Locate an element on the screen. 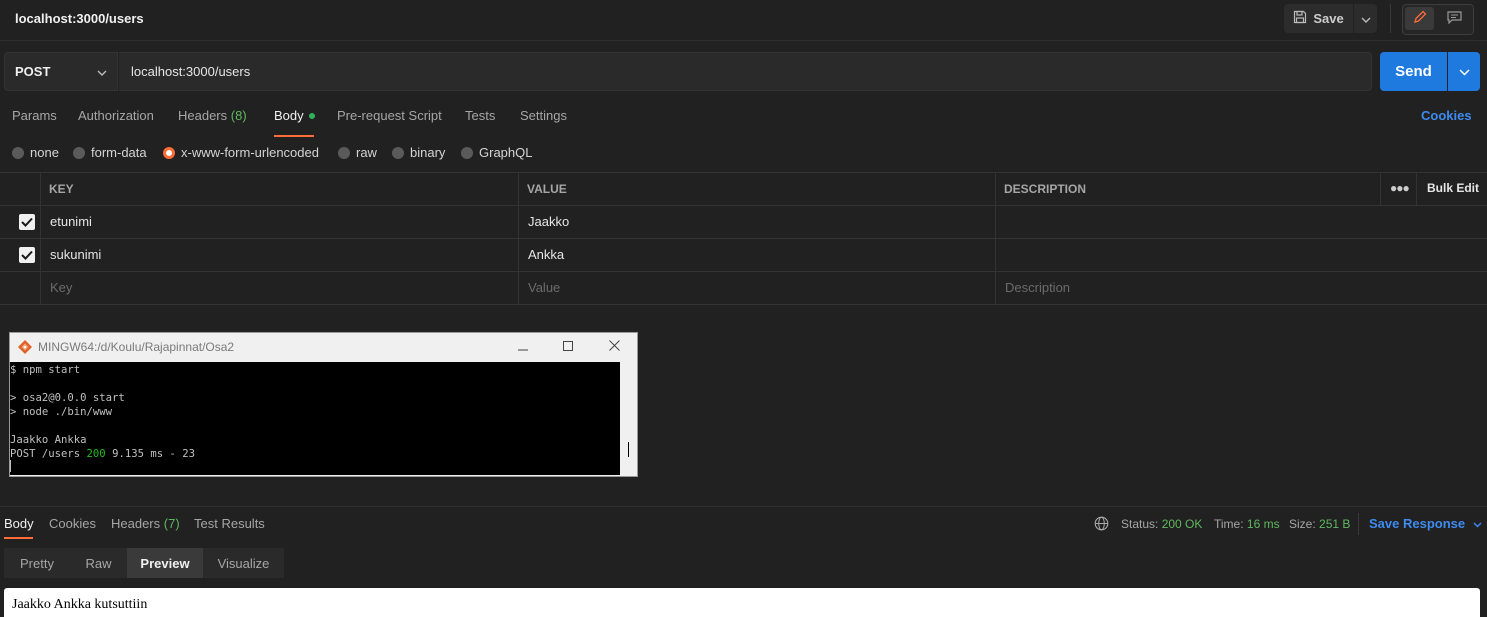  response-preview-text: Jaakko Ankka kutsuttiin is located at coordinates (80, 604).